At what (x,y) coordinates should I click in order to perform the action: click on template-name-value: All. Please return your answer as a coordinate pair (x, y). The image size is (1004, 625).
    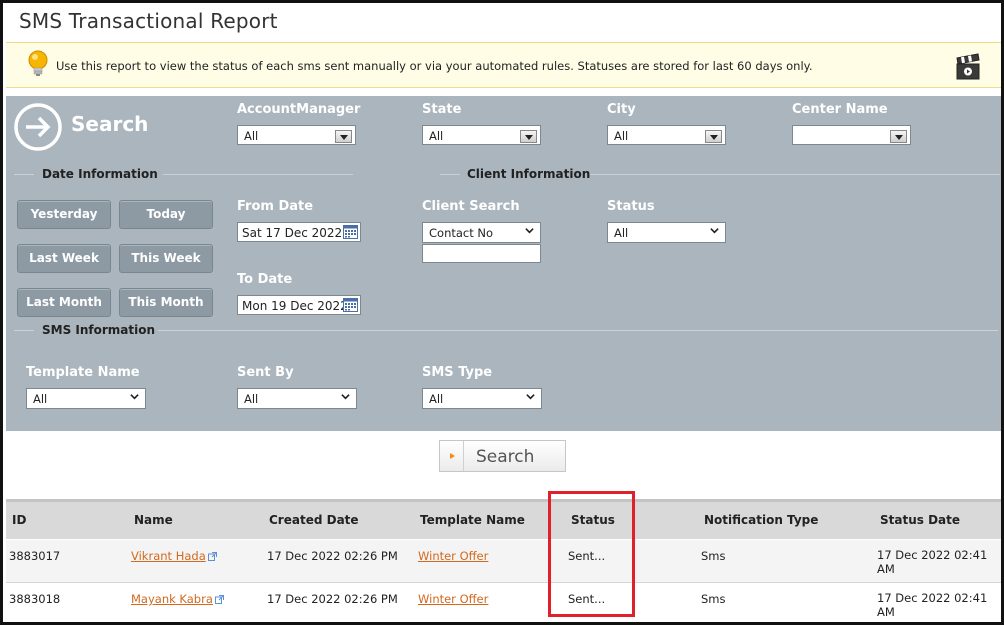
    Looking at the image, I should click on (40, 399).